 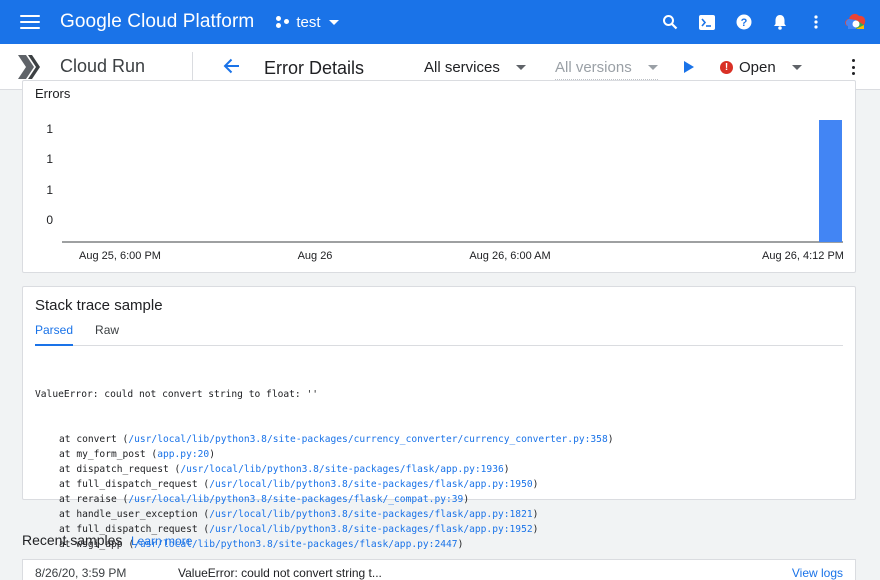 What do you see at coordinates (157, 22) in the screenshot?
I see `app-title: Google Cloud Platform` at bounding box center [157, 22].